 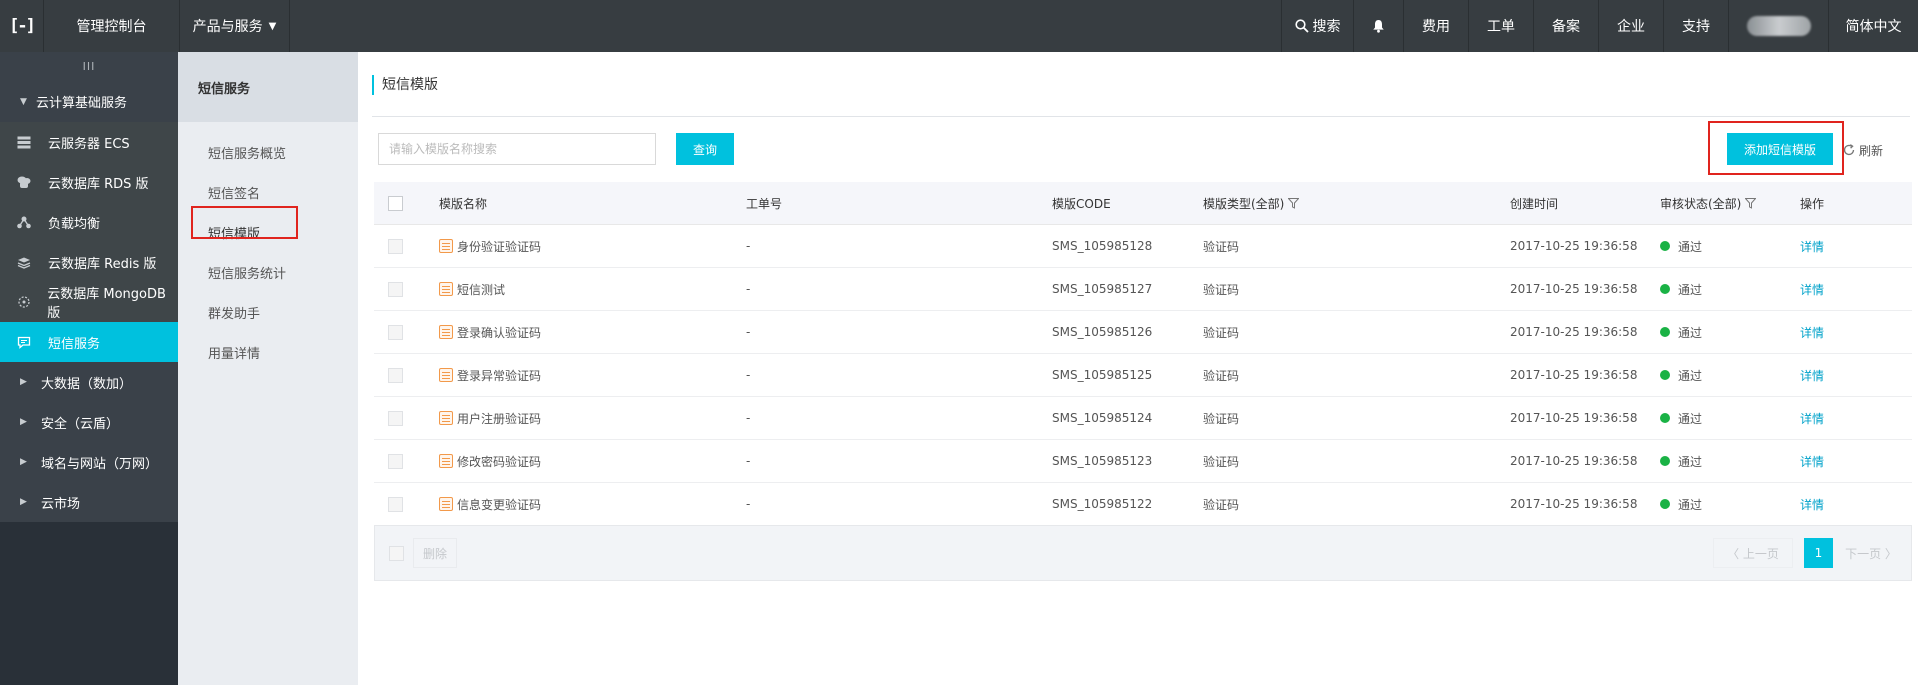 What do you see at coordinates (1665, 504) in the screenshot?
I see `status-ok-icon` at bounding box center [1665, 504].